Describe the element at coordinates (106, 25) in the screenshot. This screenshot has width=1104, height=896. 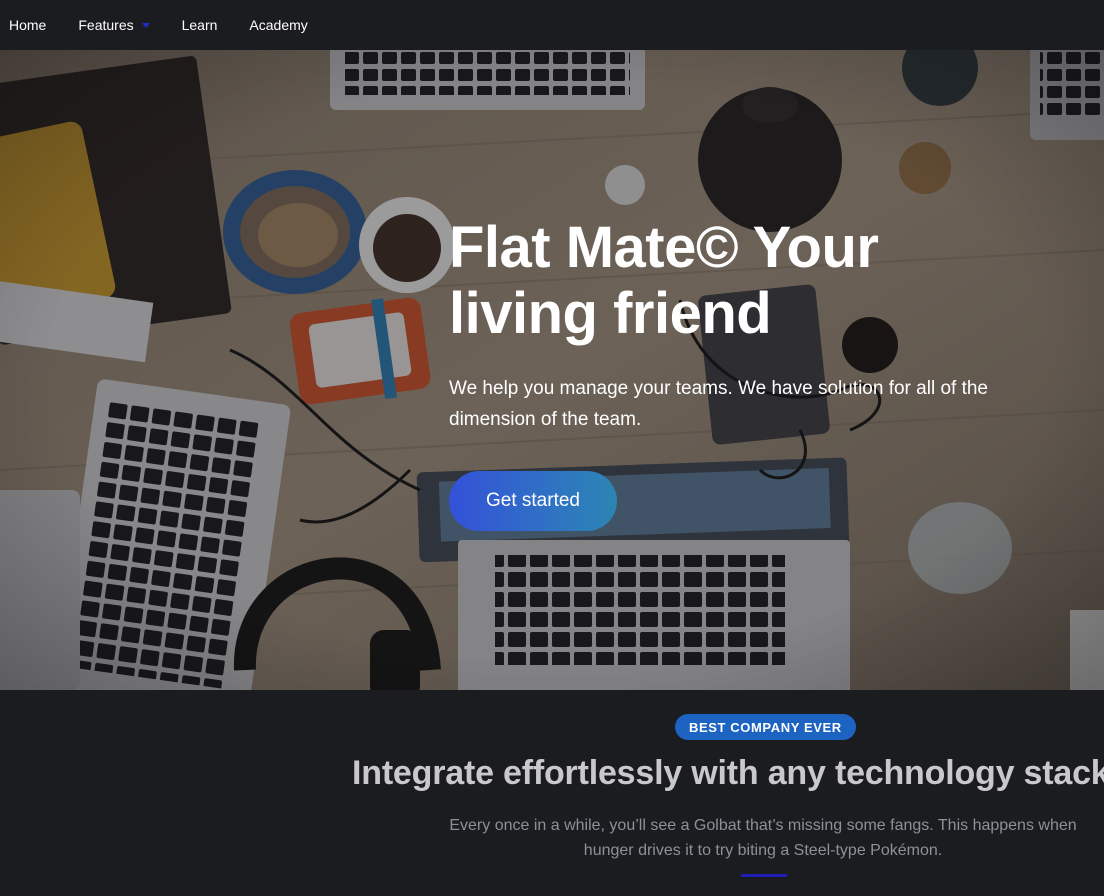
I see `nav-features-label: Features` at that location.